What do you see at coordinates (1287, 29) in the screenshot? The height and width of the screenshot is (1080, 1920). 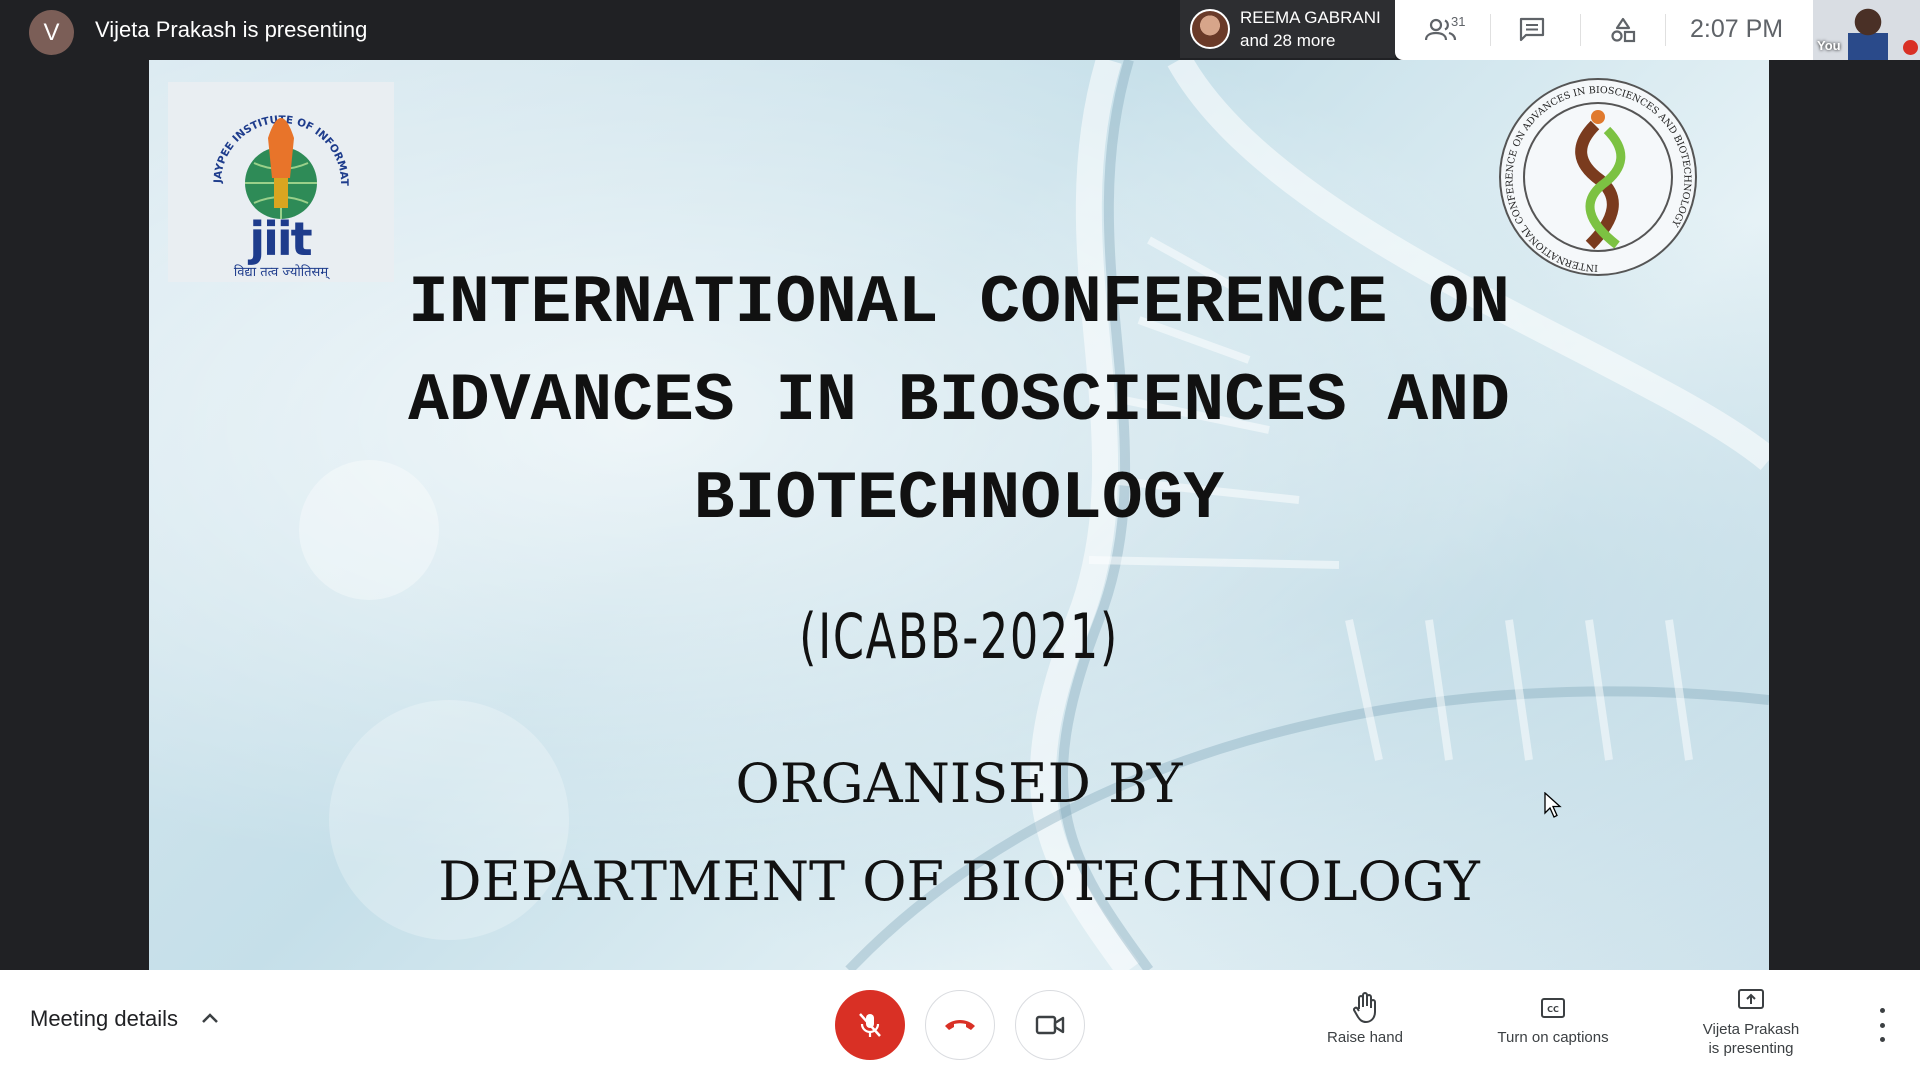 I see `active-speaker-chip: REEMA GABRANI and 28 more` at bounding box center [1287, 29].